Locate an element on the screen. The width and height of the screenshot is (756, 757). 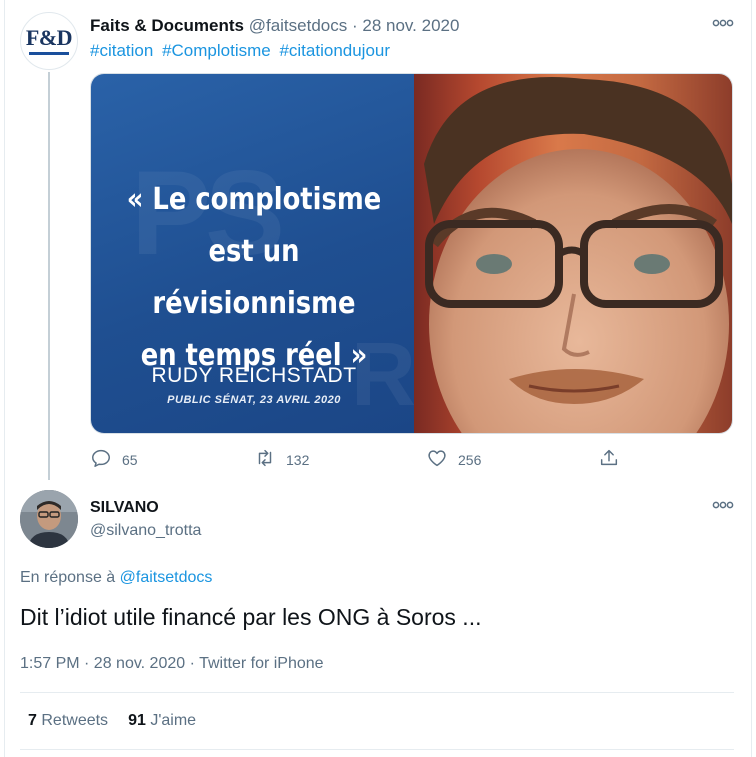
reply-mention-link: @faitsetdocs is located at coordinates (166, 577).